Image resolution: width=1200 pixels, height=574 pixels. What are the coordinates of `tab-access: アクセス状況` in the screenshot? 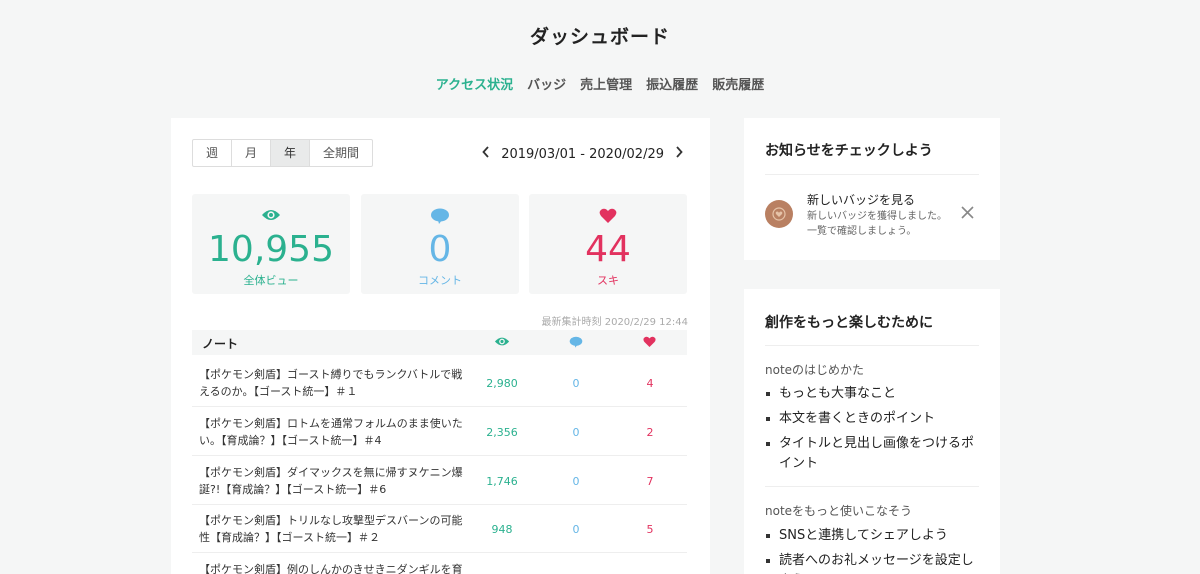 It's located at (474, 83).